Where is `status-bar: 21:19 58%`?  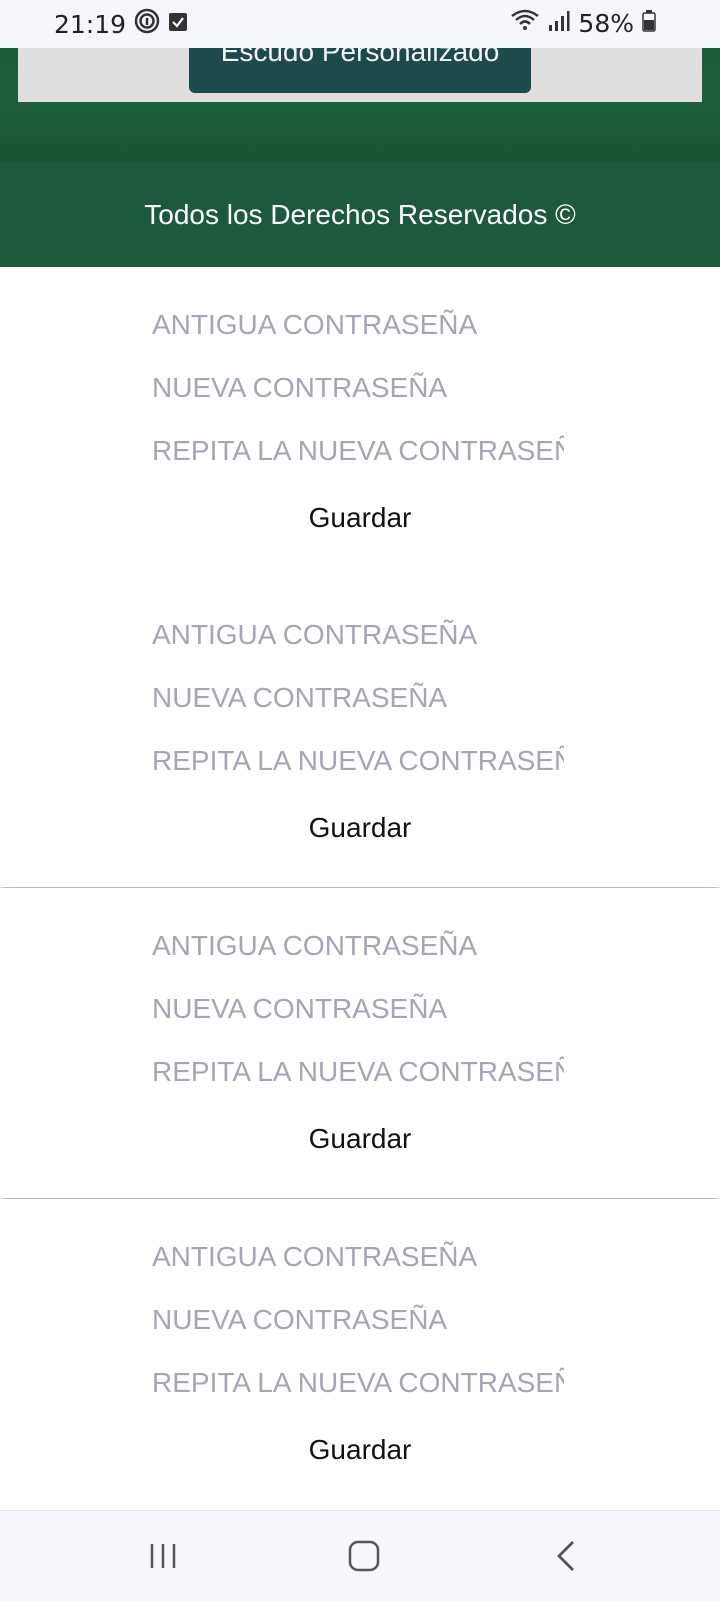
status-bar: 21:19 58% is located at coordinates (360, 24).